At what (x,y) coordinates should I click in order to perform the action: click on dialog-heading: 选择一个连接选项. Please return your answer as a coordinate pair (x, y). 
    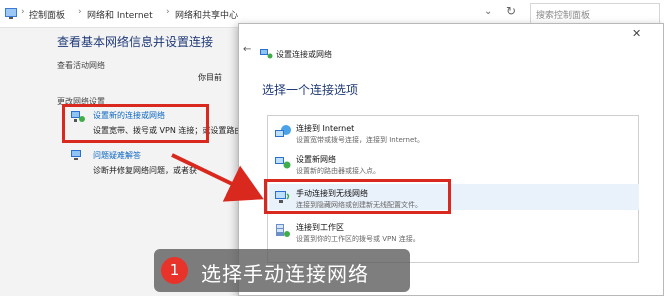
    Looking at the image, I should click on (310, 90).